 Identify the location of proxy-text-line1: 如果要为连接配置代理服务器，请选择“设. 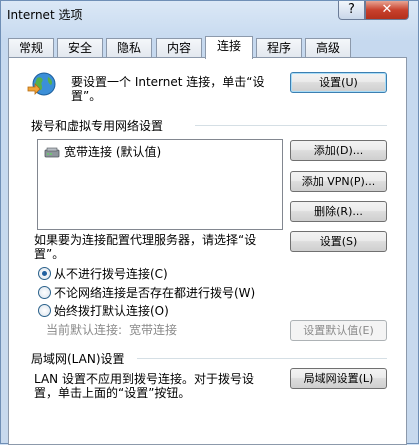
(145, 240).